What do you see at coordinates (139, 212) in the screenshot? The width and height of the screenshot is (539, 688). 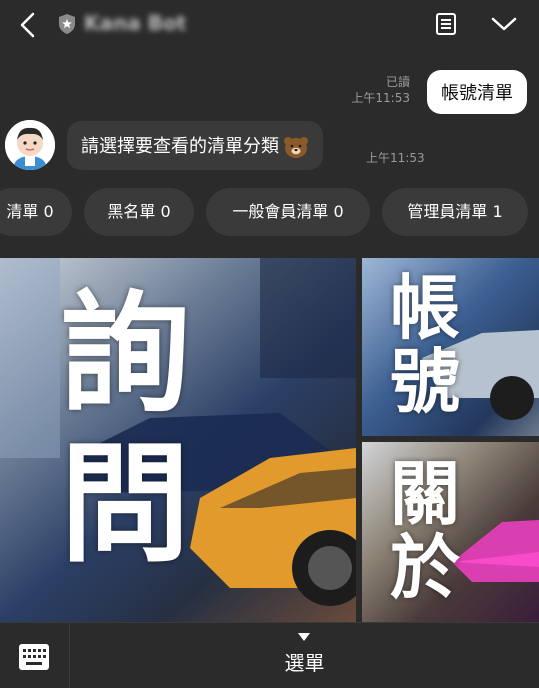 I see `quick-reply-blacklist: 黑名單 0` at bounding box center [139, 212].